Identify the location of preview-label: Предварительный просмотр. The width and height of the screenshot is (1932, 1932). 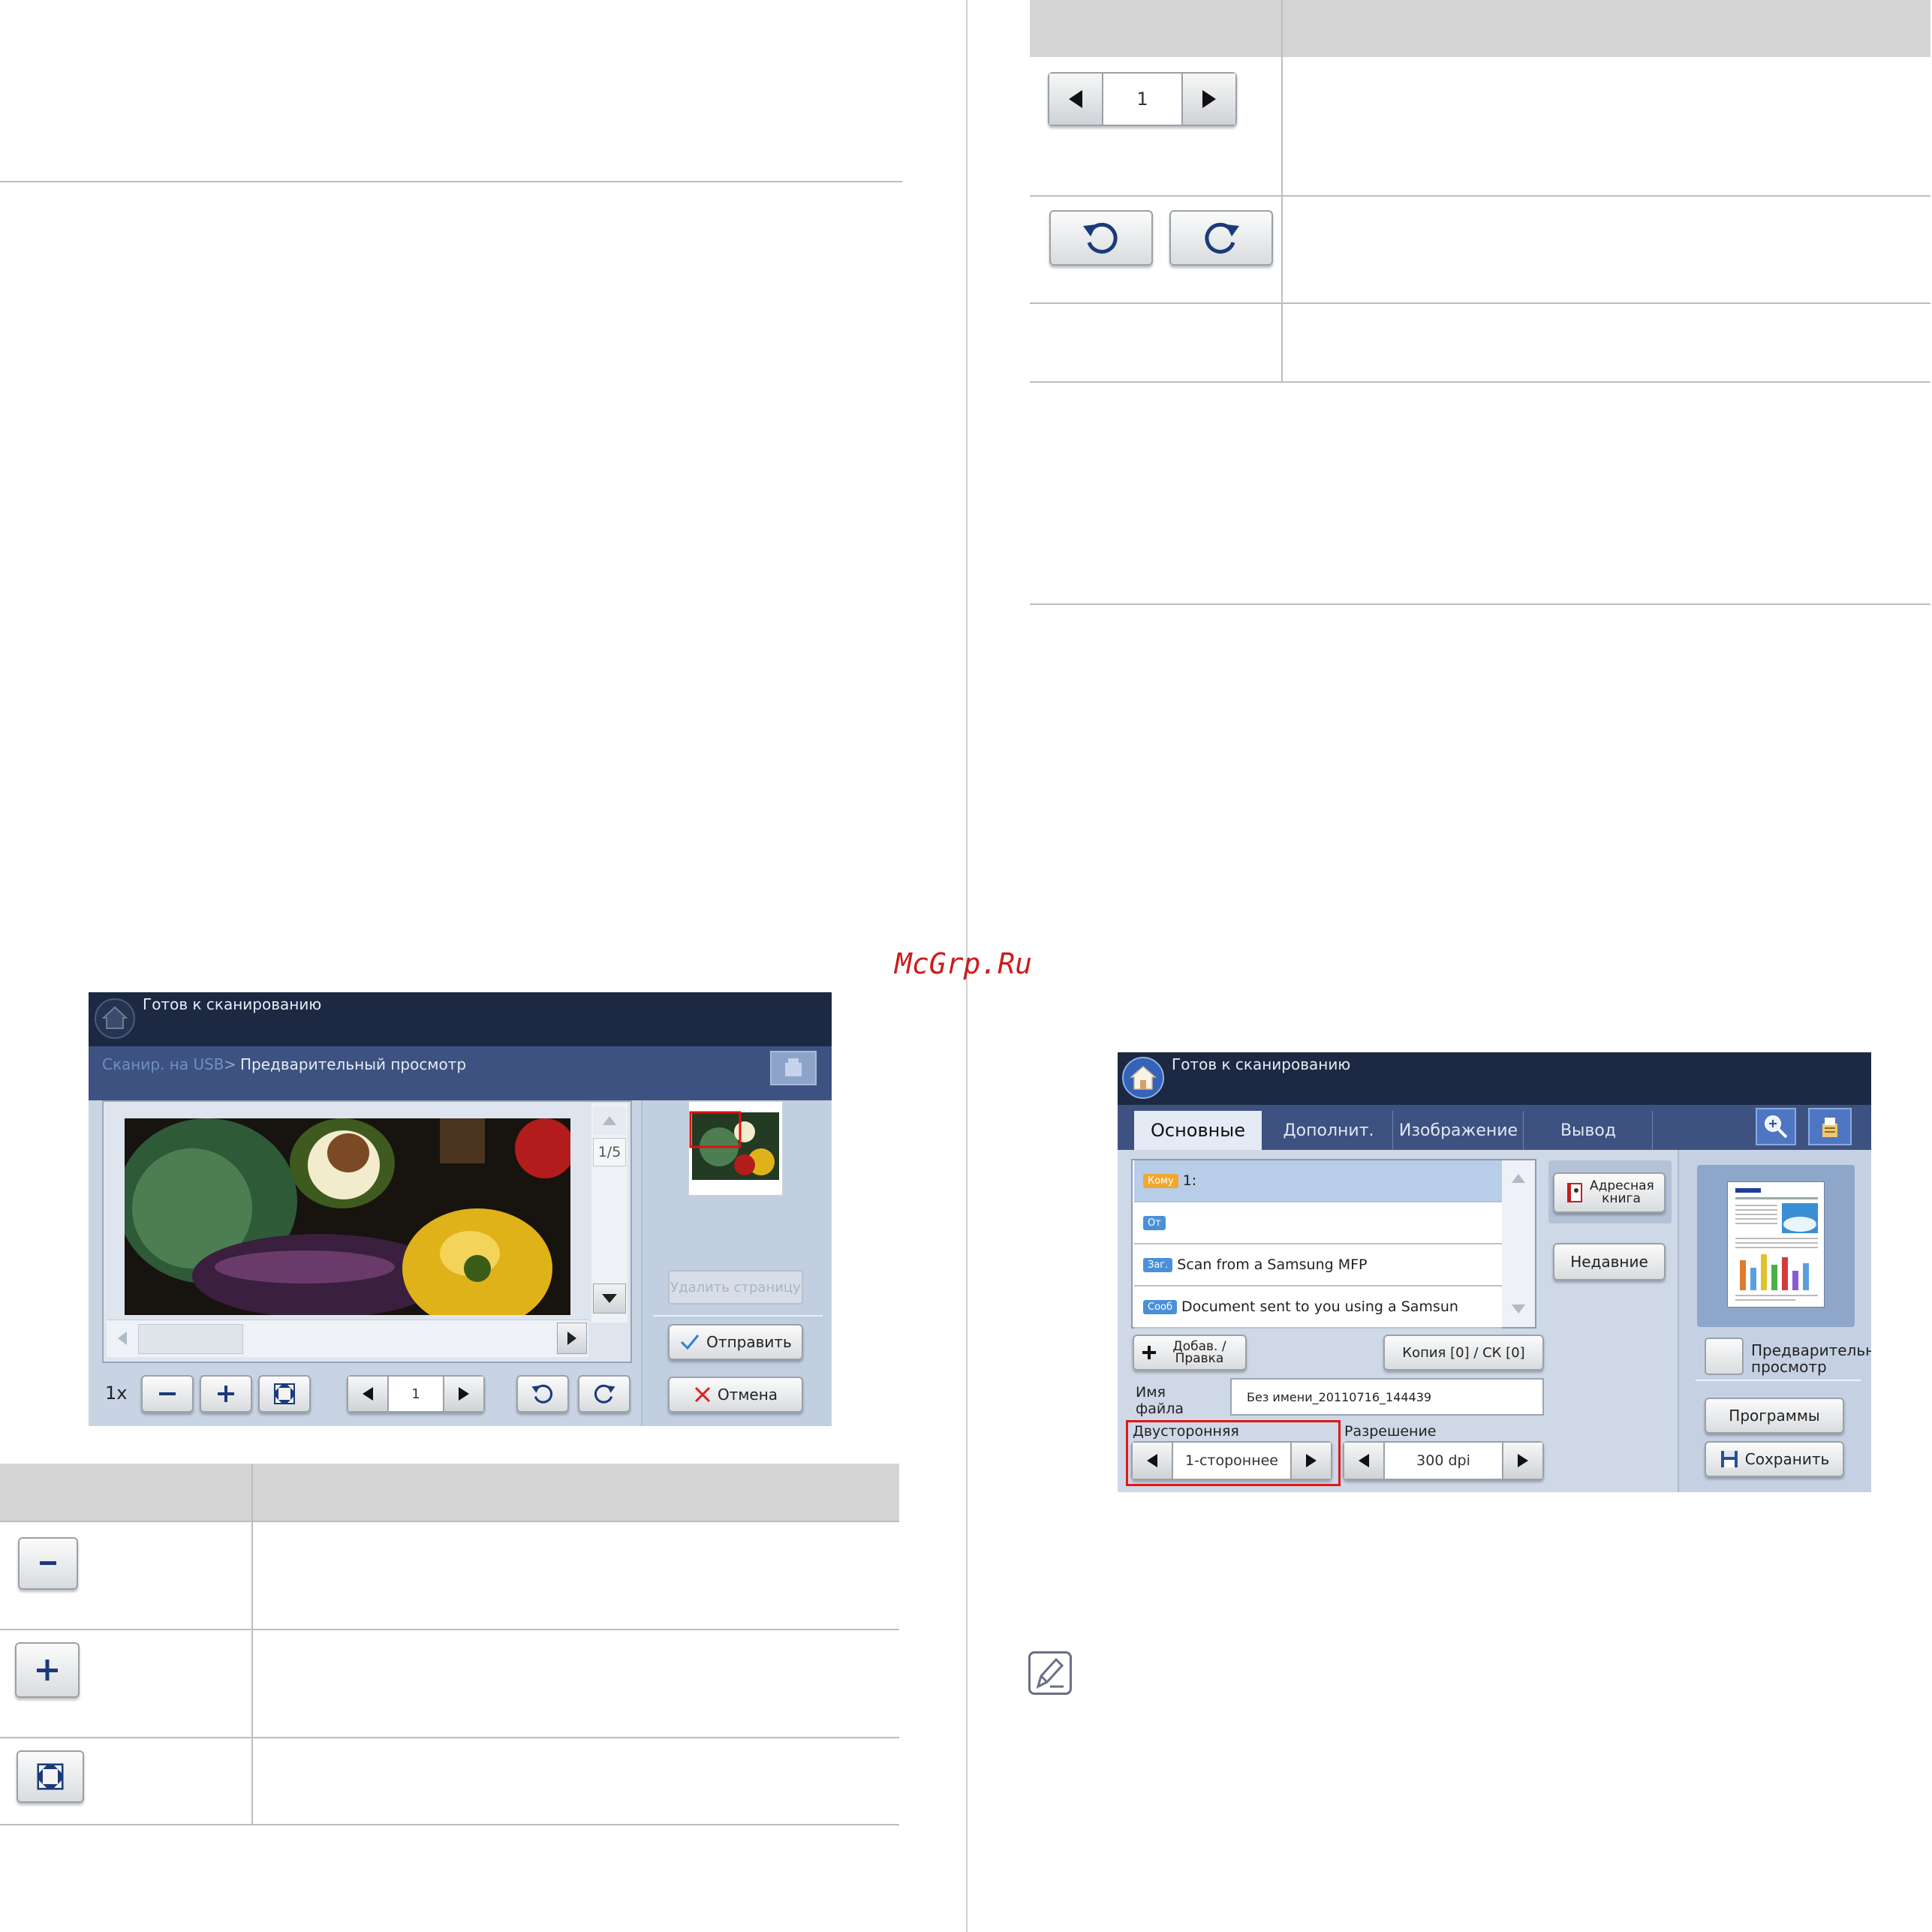
(1811, 1358).